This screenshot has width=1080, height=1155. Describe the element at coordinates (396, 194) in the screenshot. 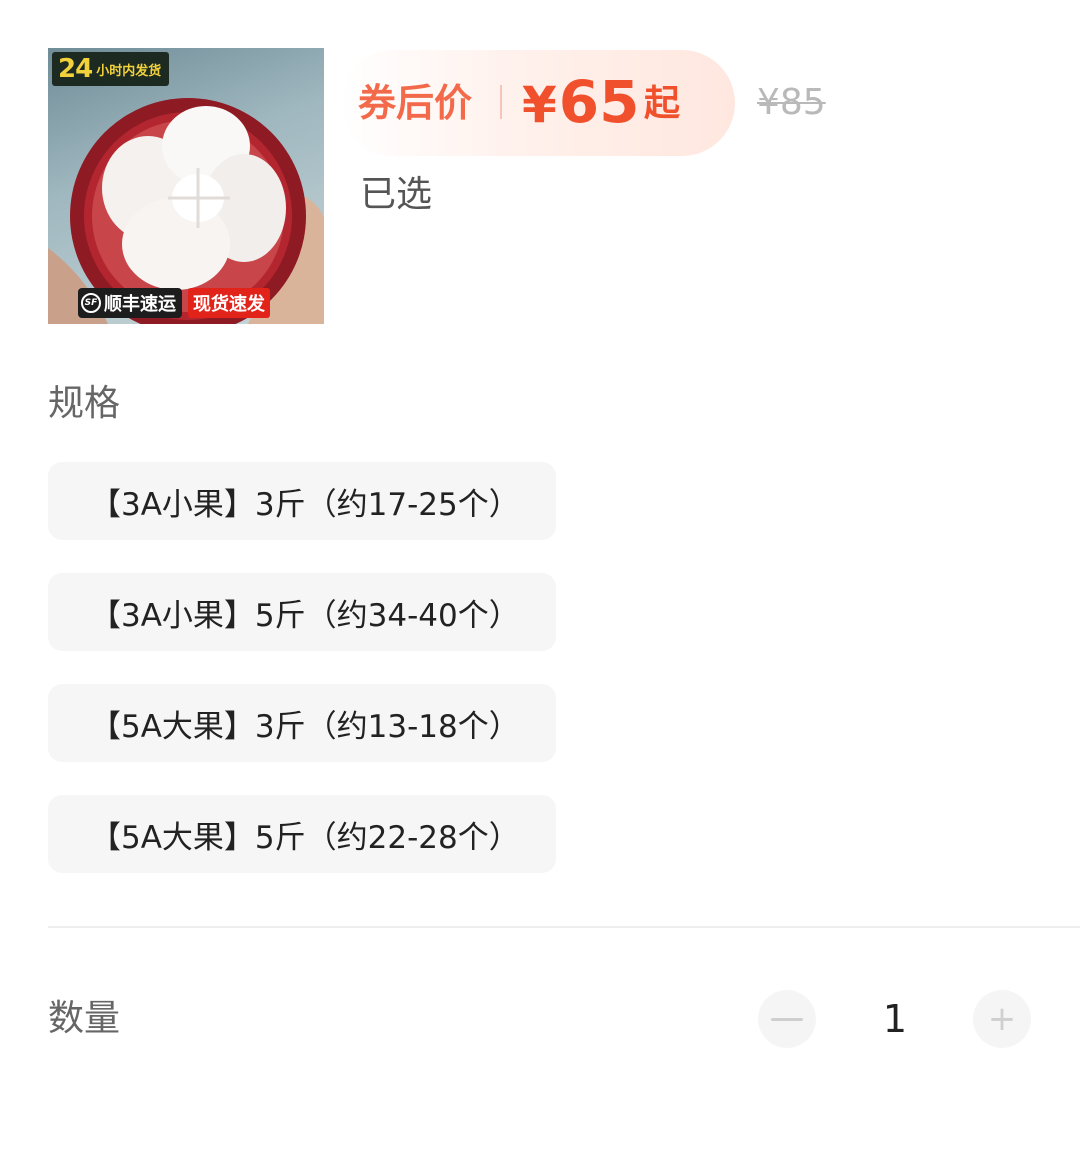

I see `selected-label: 已选` at that location.